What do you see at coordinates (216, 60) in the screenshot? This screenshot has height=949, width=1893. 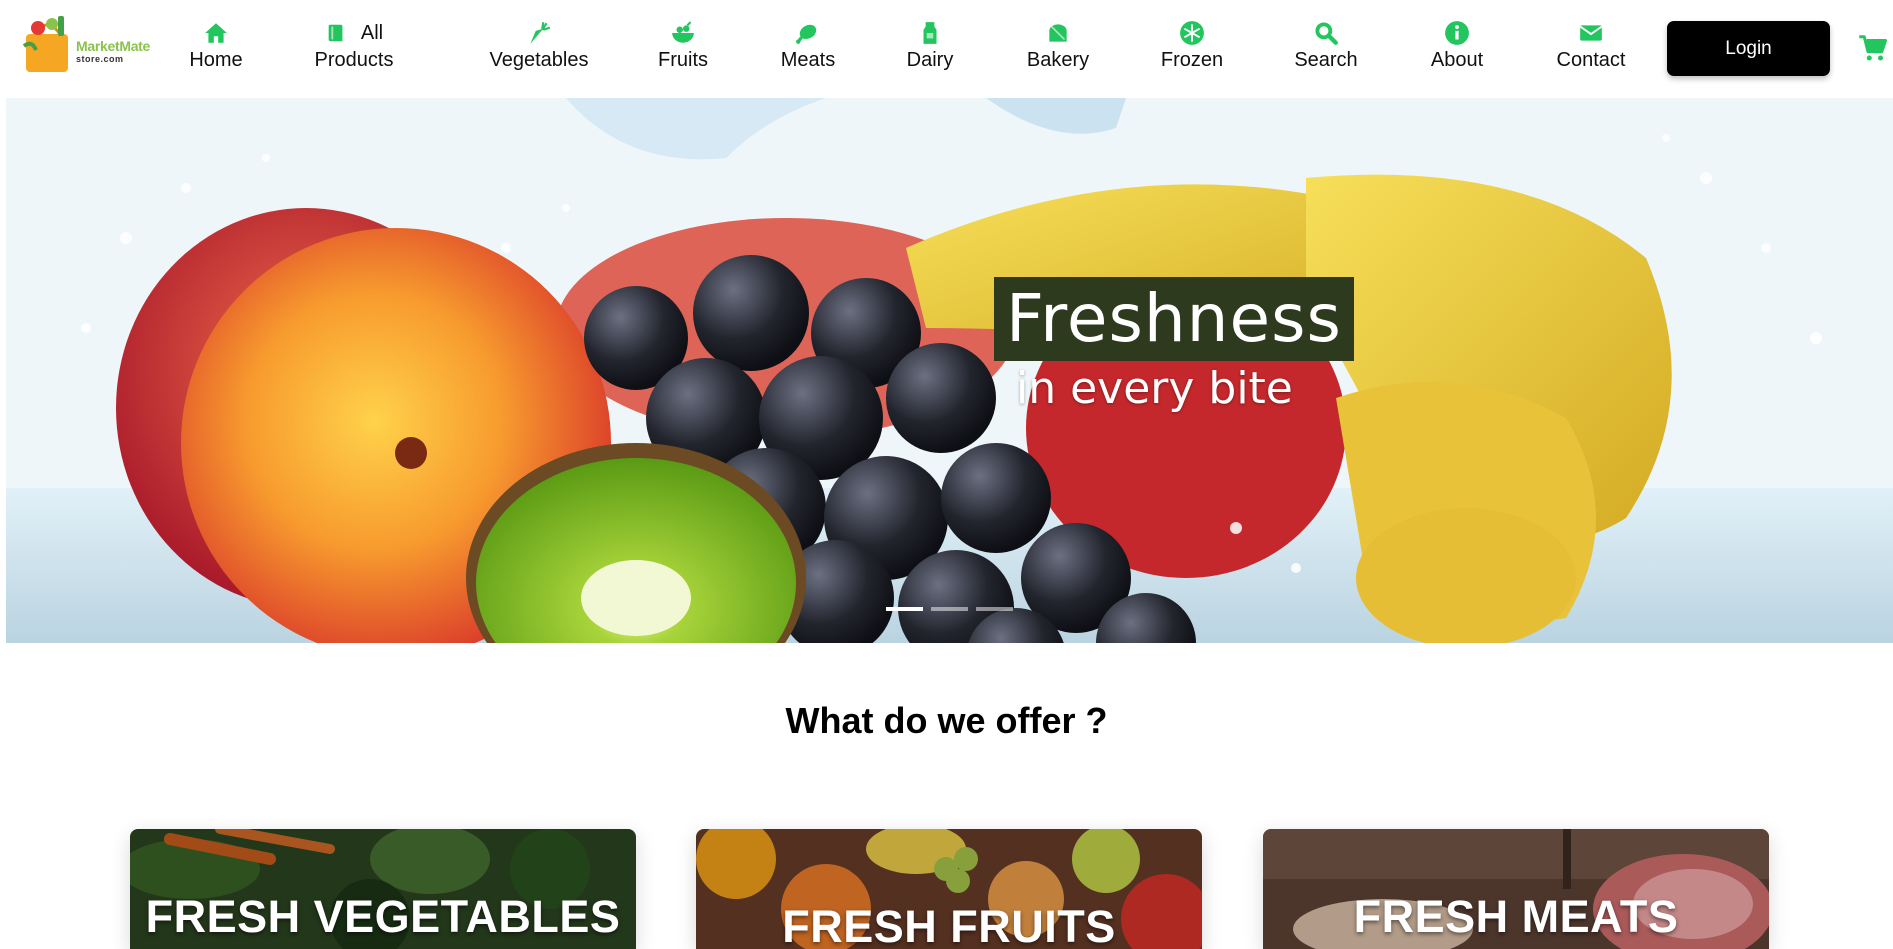 I see `nav-home-label: Home` at bounding box center [216, 60].